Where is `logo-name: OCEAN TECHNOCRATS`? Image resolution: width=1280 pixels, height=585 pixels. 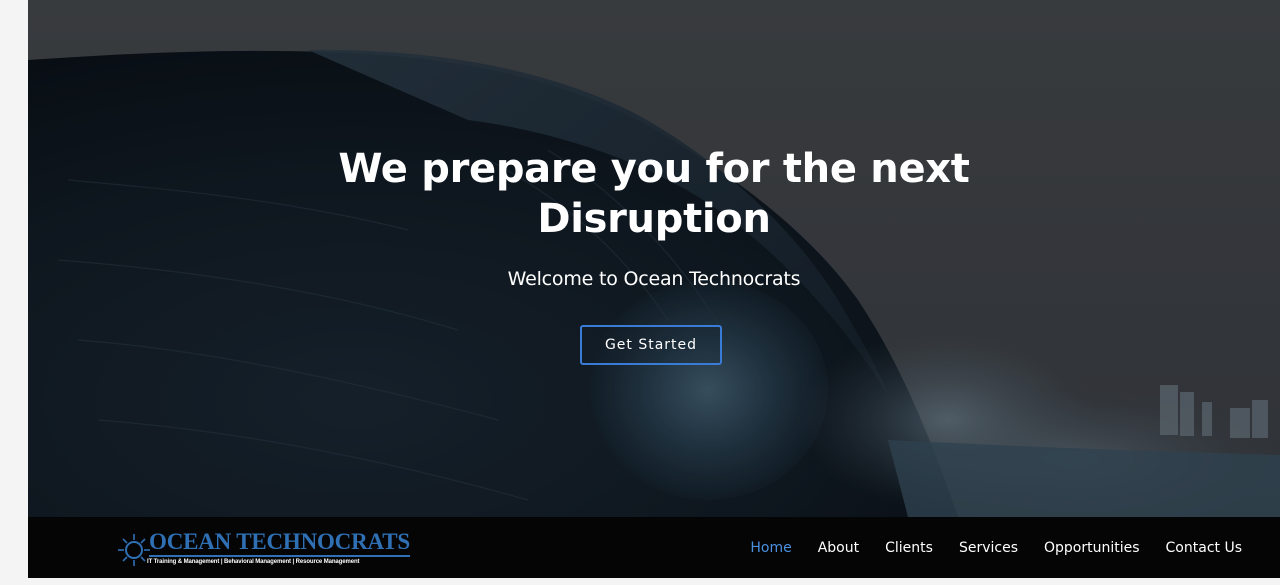 logo-name: OCEAN TECHNOCRATS is located at coordinates (279, 543).